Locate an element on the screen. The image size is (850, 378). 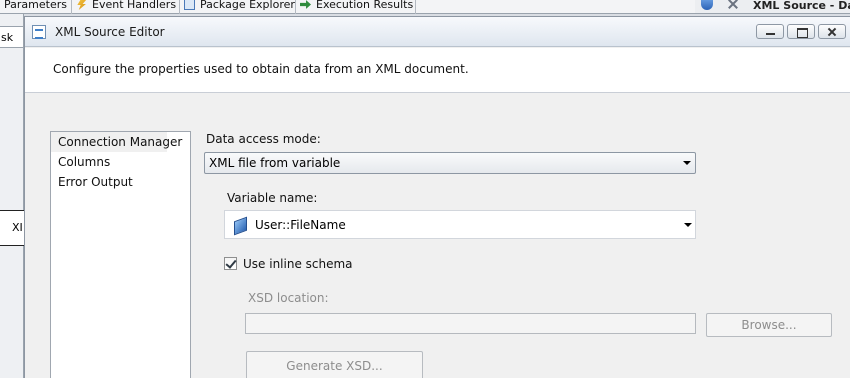
left-tab-top: sk is located at coordinates (12, 37).